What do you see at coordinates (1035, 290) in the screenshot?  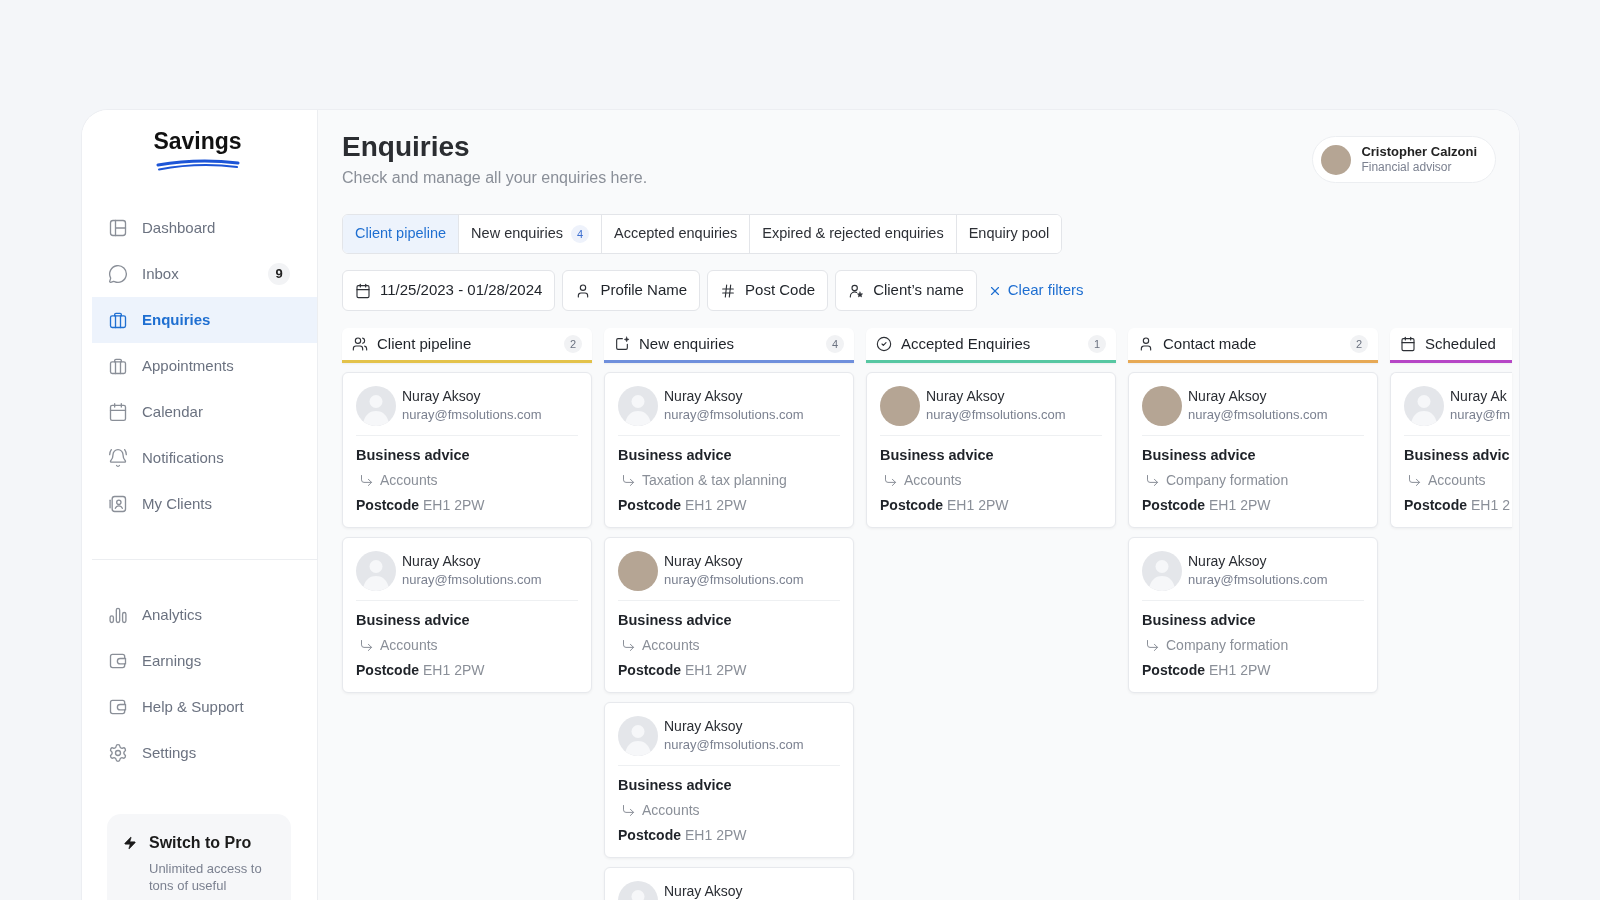 I see `clear-filters-link: Clear filters` at bounding box center [1035, 290].